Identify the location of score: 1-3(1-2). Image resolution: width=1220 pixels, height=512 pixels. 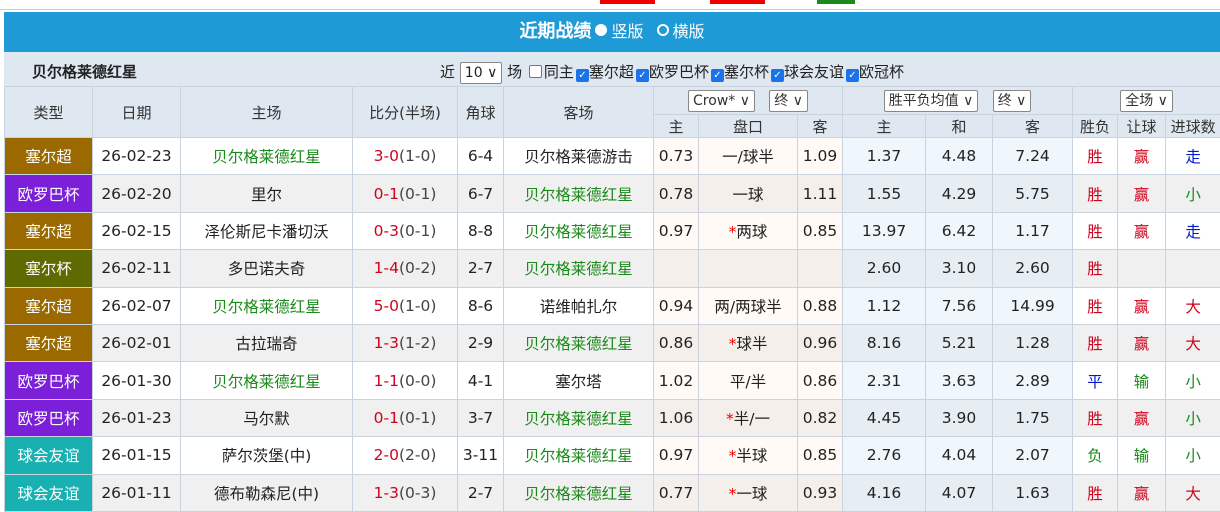
(405, 342).